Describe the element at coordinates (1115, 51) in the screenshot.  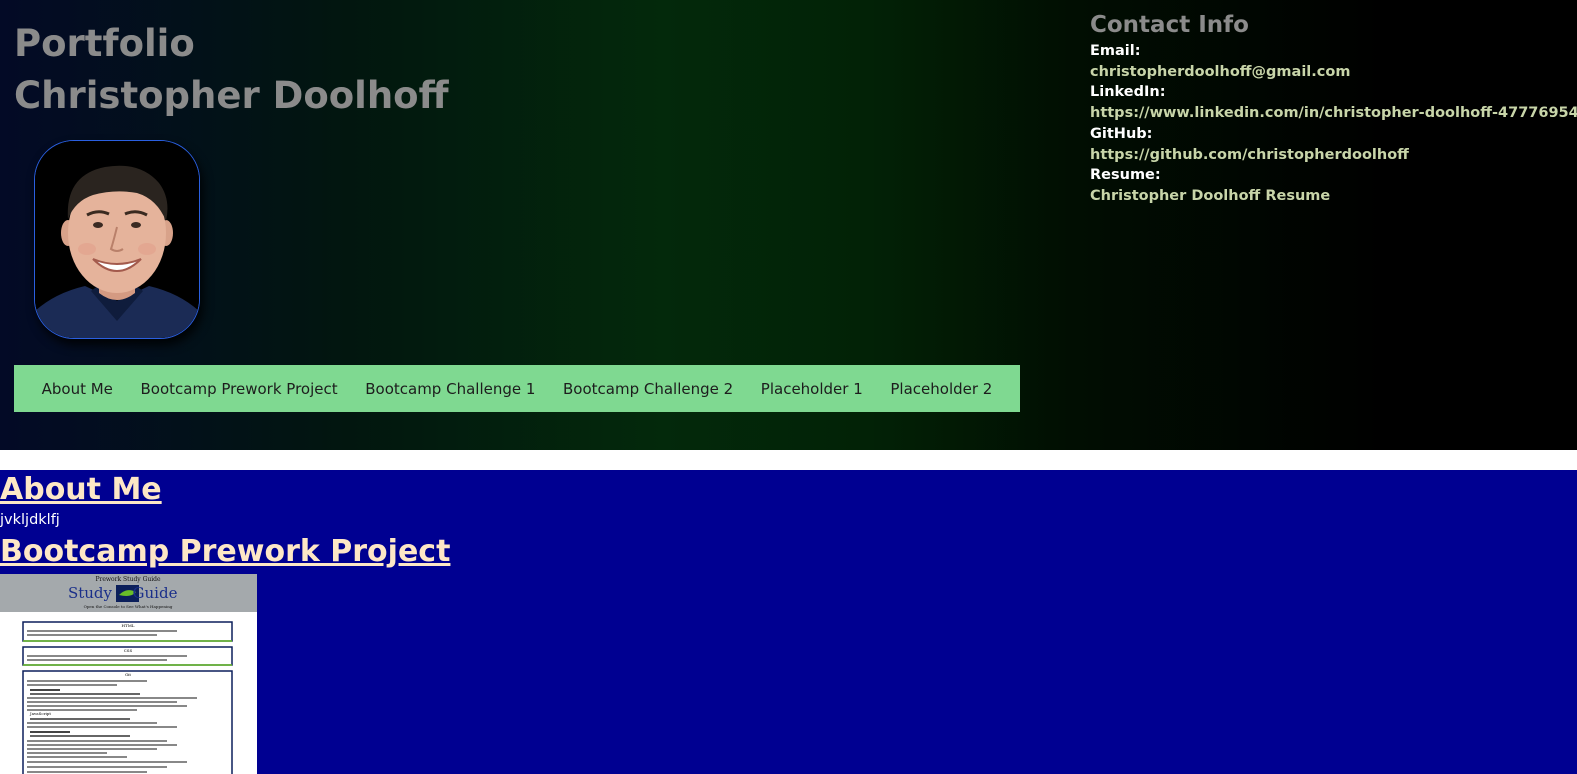
I see `email-label: Email:` at that location.